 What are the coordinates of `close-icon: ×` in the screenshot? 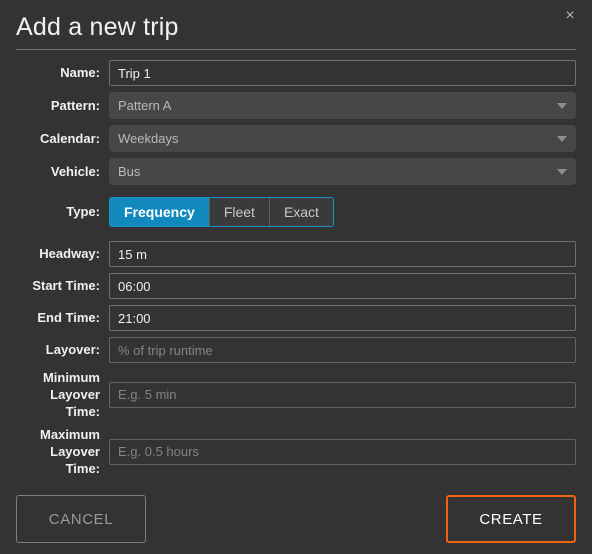 It's located at (570, 16).